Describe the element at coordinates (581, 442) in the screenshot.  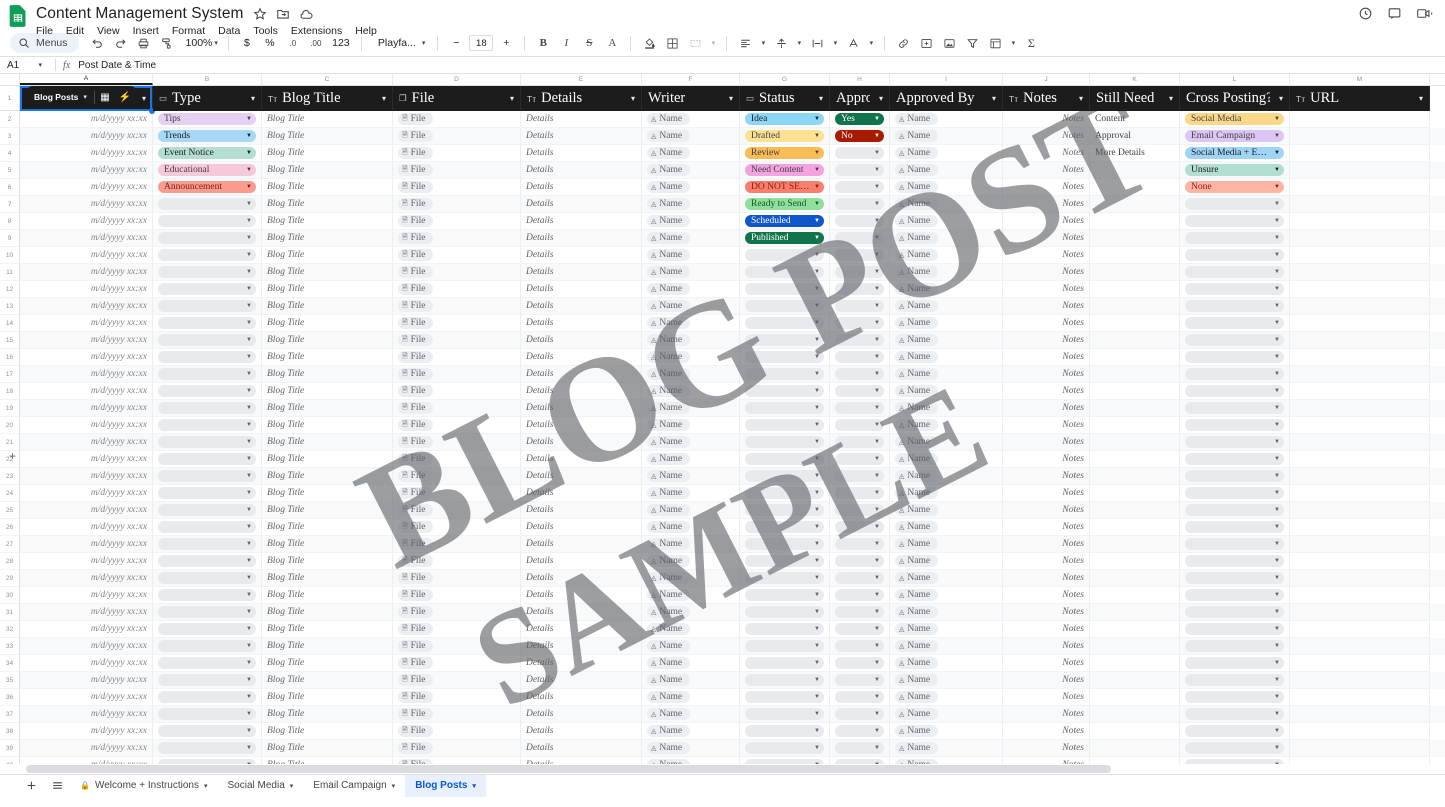
I see `cell-details: Details` at that location.